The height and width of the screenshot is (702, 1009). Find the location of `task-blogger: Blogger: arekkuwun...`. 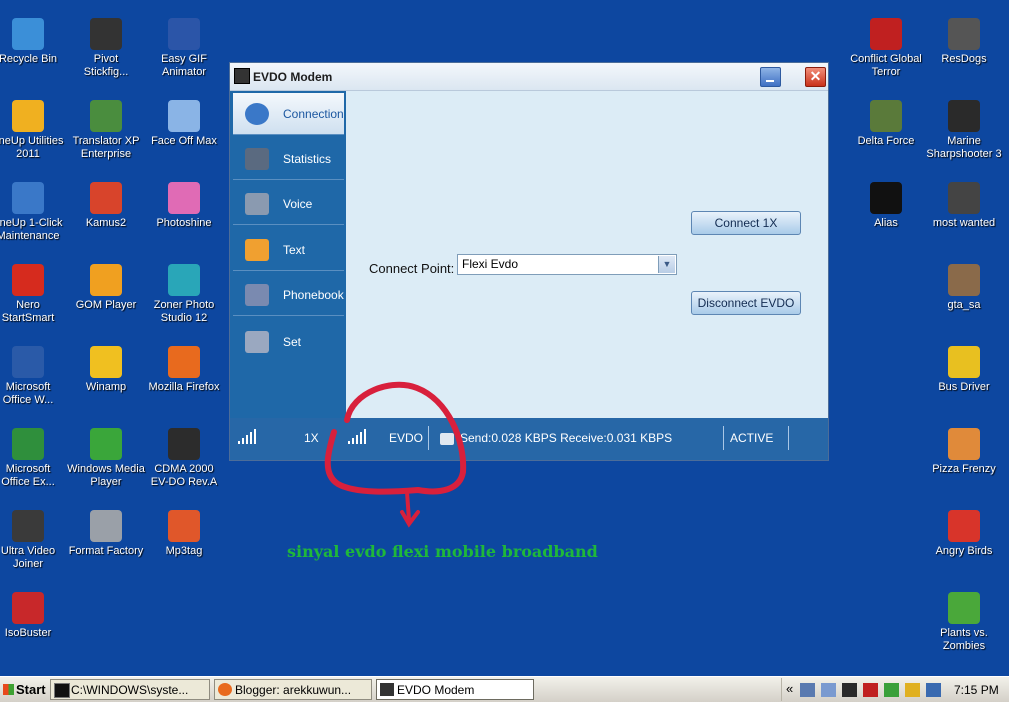

task-blogger: Blogger: arekkuwun... is located at coordinates (293, 689).